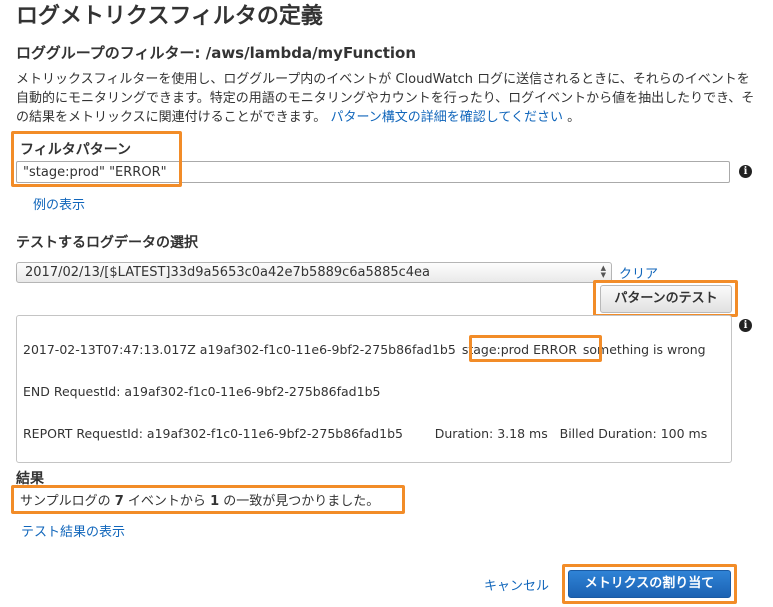 Image resolution: width=773 pixels, height=607 pixels. I want to click on filter-pattern-highlight, so click(96, 159).